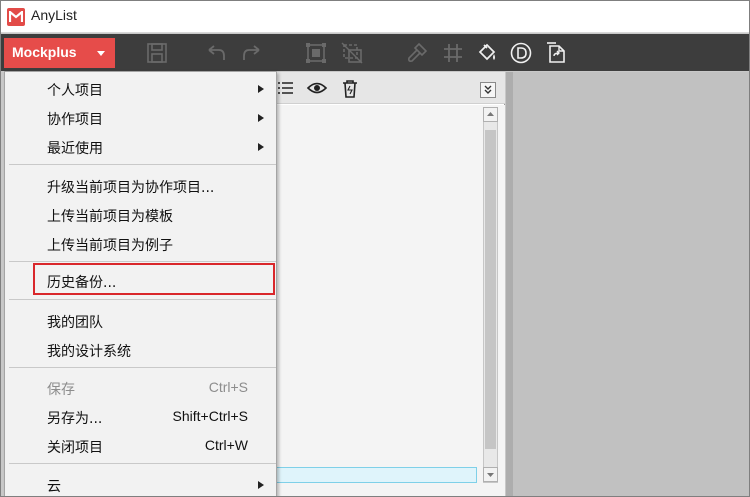 This screenshot has width=750, height=497. I want to click on menu-item-my-team: 我的团队, so click(140, 321).